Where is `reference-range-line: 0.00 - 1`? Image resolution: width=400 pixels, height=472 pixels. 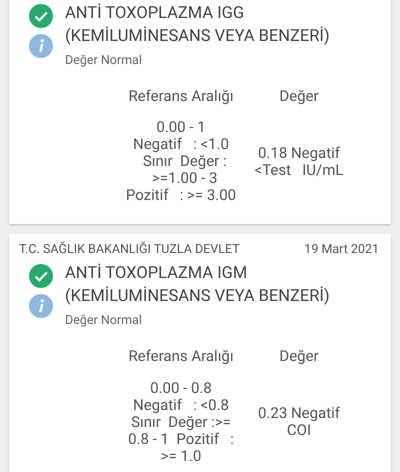 reference-range-line: 0.00 - 1 is located at coordinates (181, 127).